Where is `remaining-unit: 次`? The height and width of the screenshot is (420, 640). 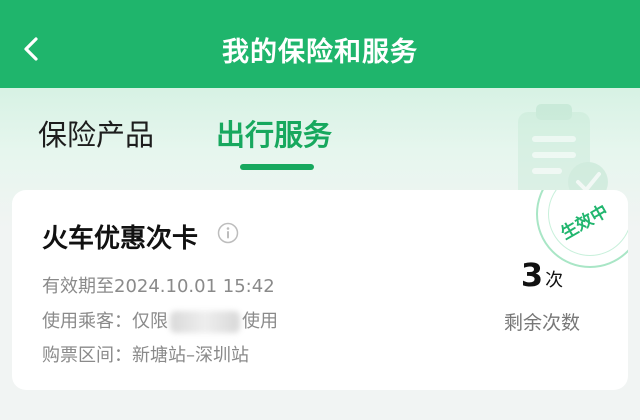 remaining-unit: 次 is located at coordinates (554, 280).